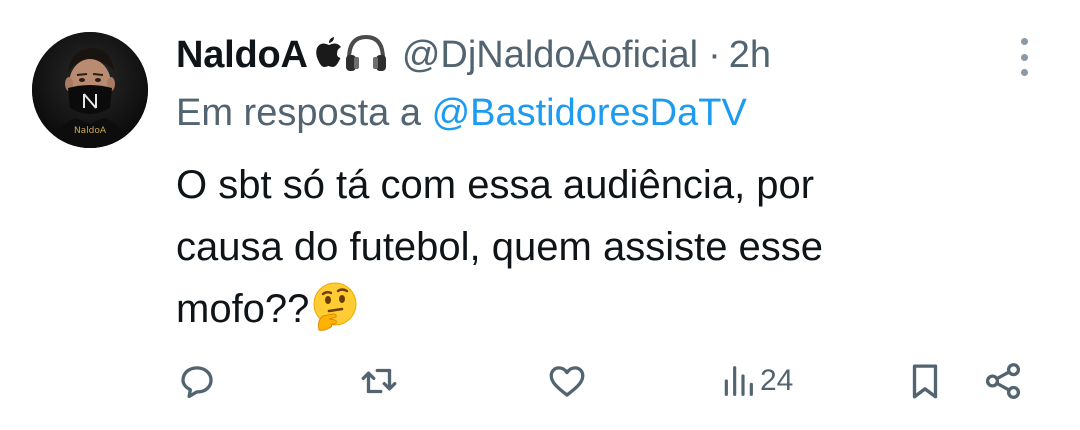  Describe the element at coordinates (495, 185) in the screenshot. I see `tweet-text-line: O sbt só tá com essa audiência, por` at that location.